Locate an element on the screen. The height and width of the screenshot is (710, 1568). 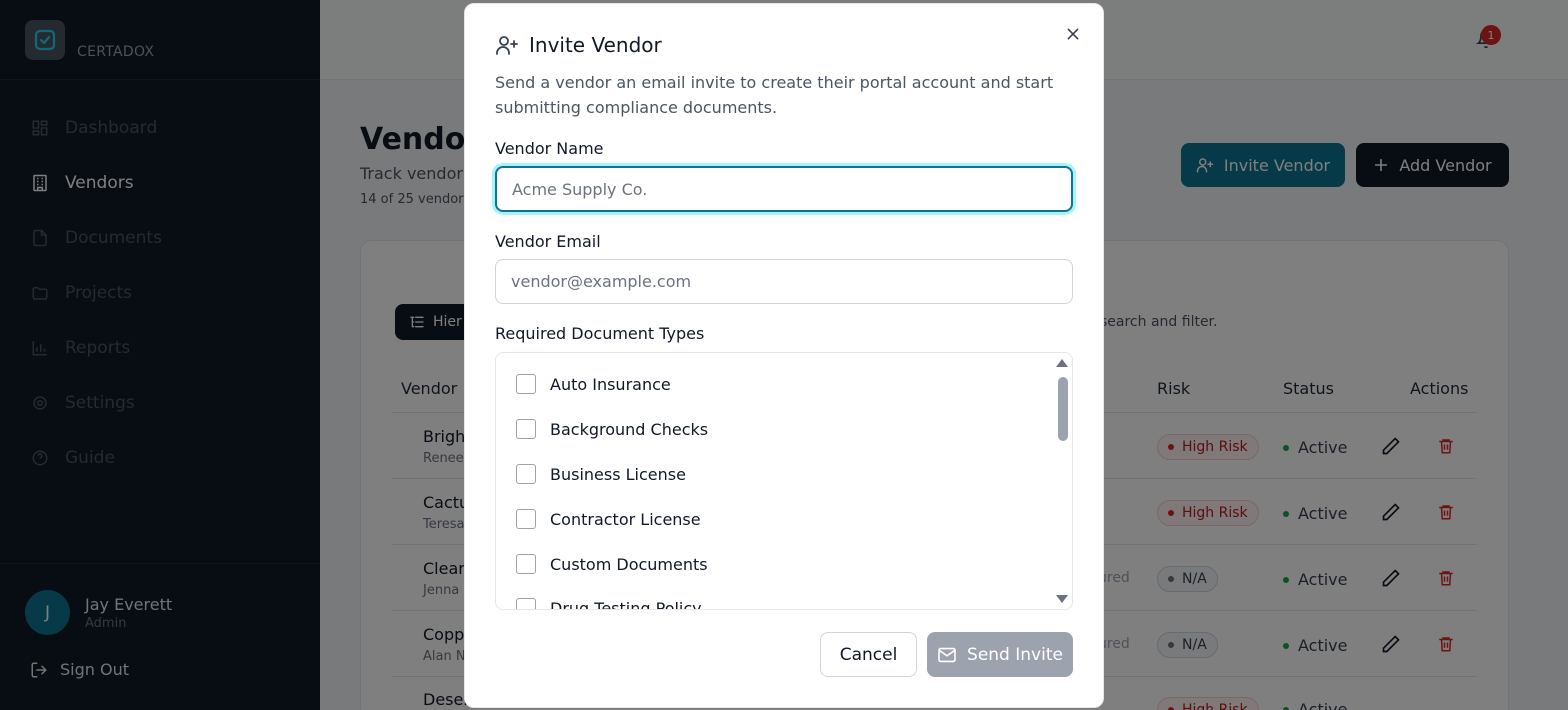
scrollbar-thumb is located at coordinates (1063, 409).